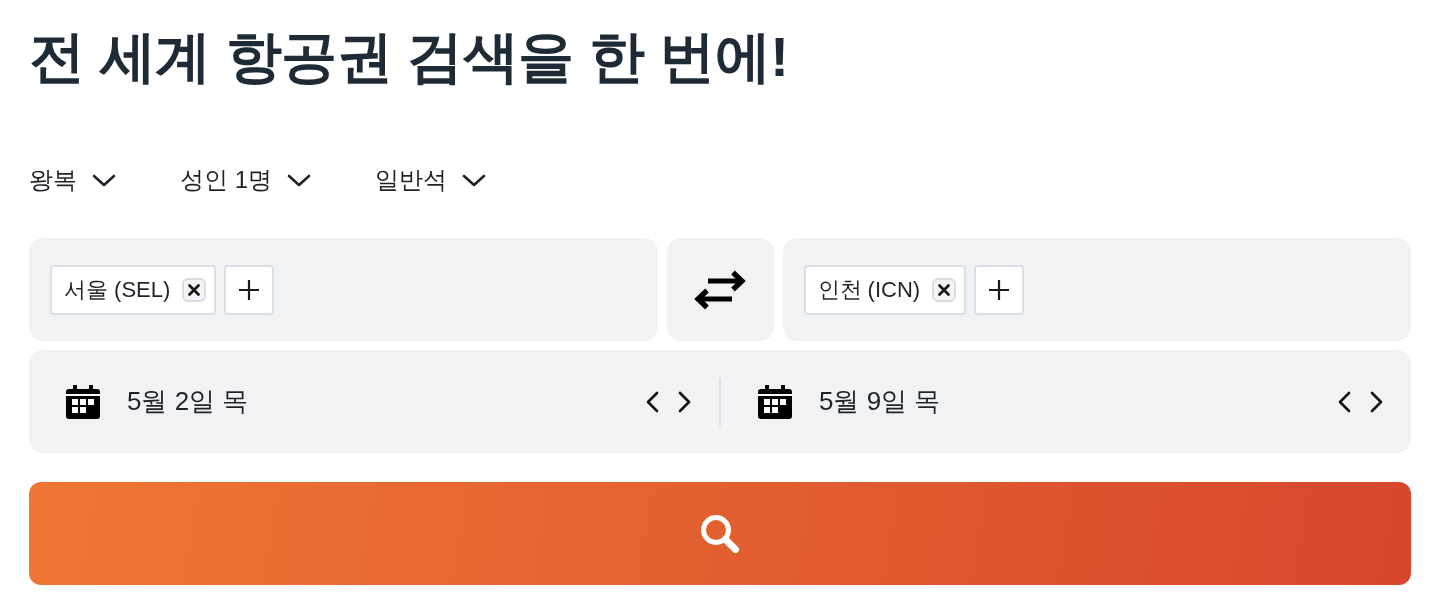 The width and height of the screenshot is (1434, 612). I want to click on swap-arrows-icon, so click(720, 289).